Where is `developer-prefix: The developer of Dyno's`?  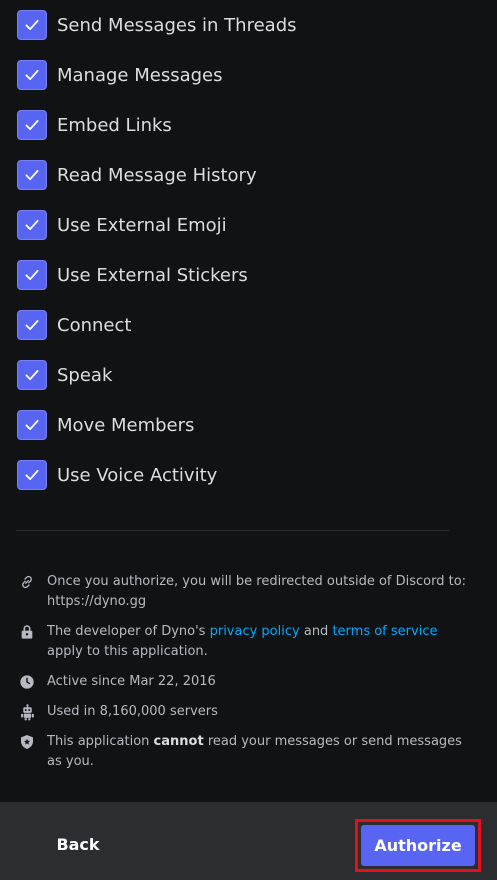 developer-prefix: The developer of Dyno's is located at coordinates (128, 631).